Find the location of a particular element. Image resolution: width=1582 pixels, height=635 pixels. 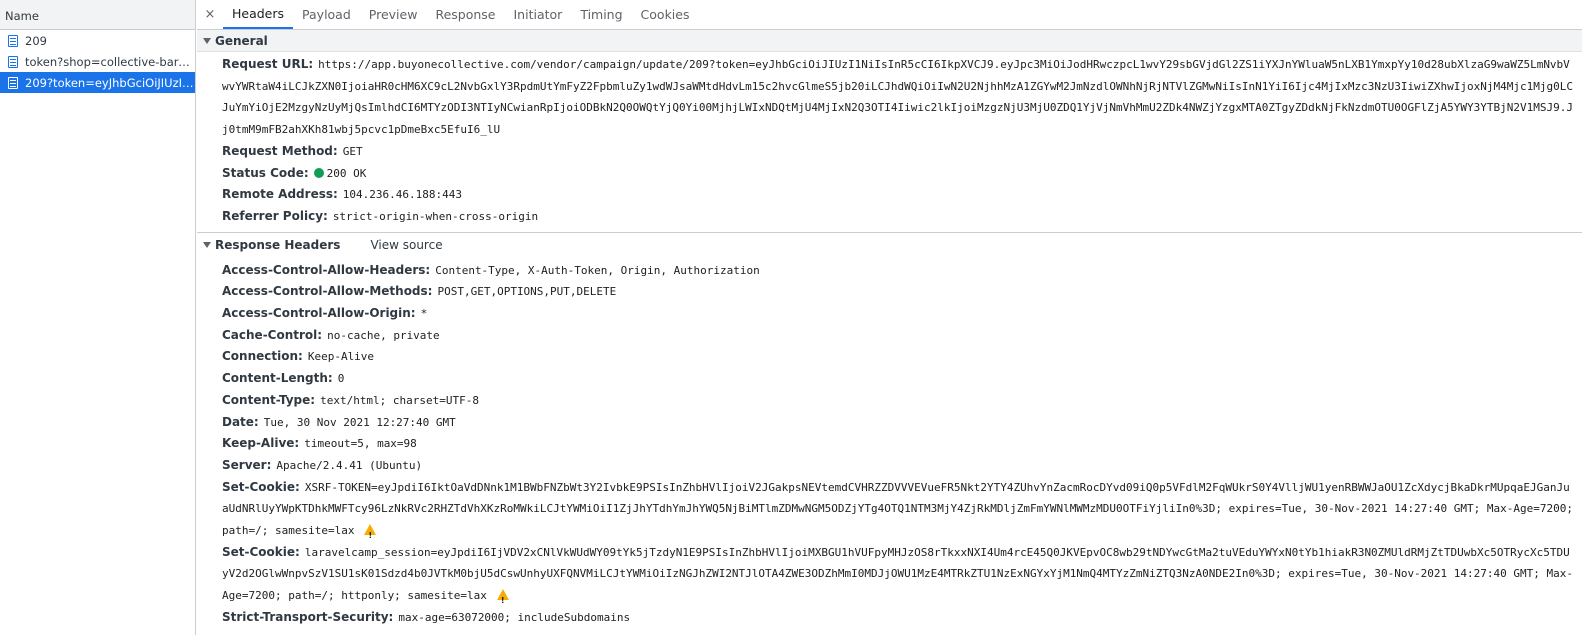

general-section-header: General is located at coordinates (889, 41).